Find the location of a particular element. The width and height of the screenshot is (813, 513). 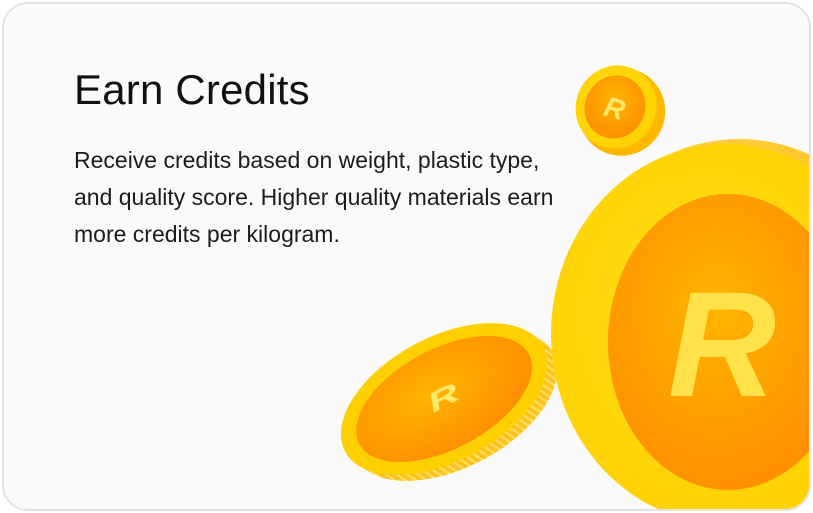

tilted-coin-icon: R is located at coordinates (449, 402).